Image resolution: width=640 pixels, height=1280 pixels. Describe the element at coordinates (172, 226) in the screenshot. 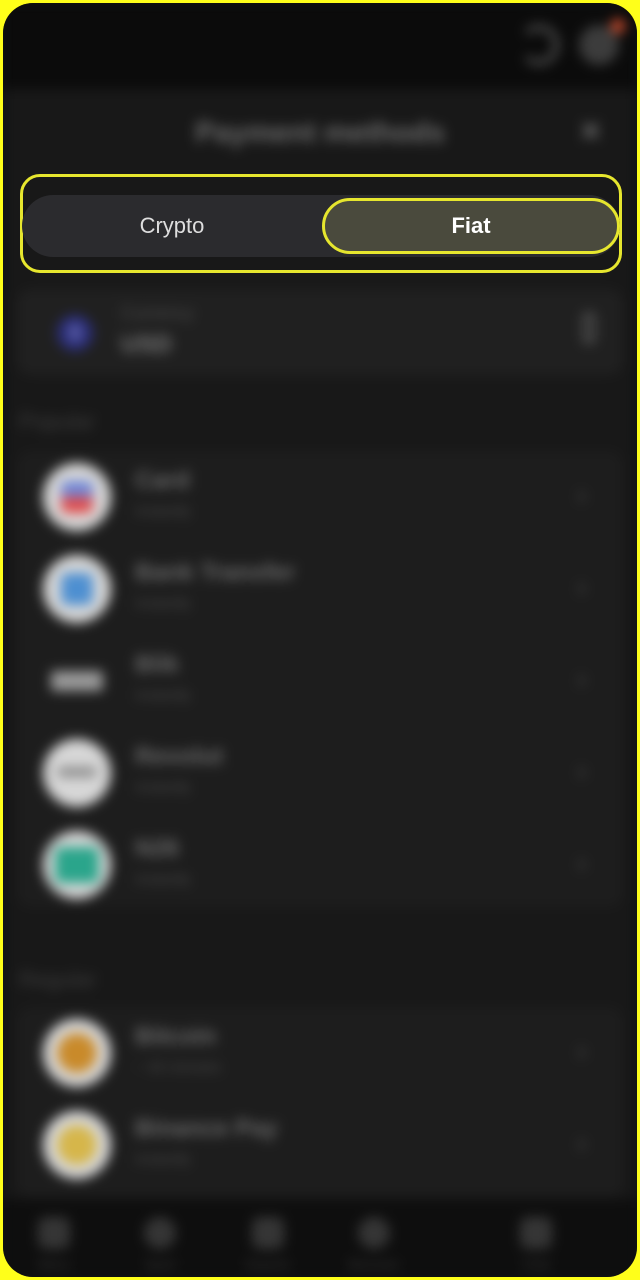

I see `tab-crypto: Crypto` at that location.